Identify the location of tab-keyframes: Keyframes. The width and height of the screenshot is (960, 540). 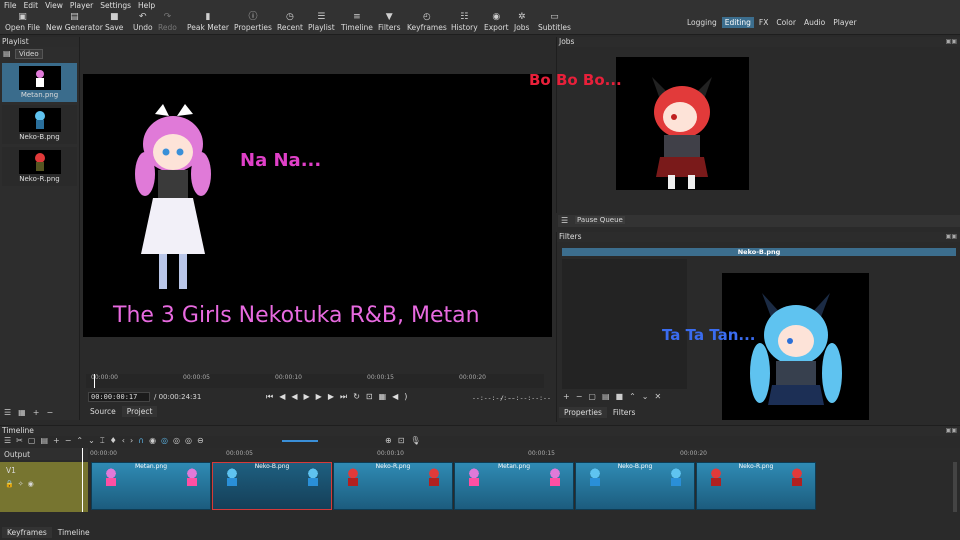
(27, 532).